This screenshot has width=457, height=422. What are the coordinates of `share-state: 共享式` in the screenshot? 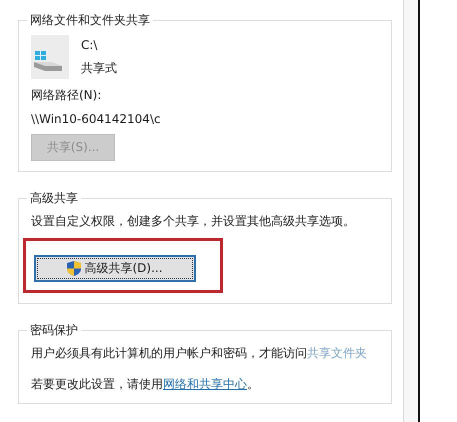 It's located at (99, 68).